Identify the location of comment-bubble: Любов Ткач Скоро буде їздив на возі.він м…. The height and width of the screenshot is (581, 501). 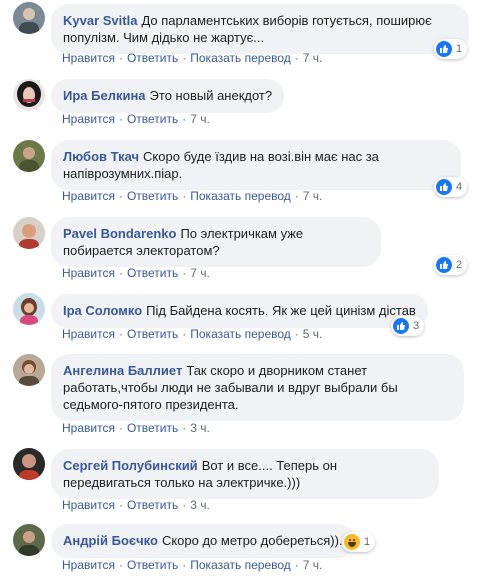
(256, 165).